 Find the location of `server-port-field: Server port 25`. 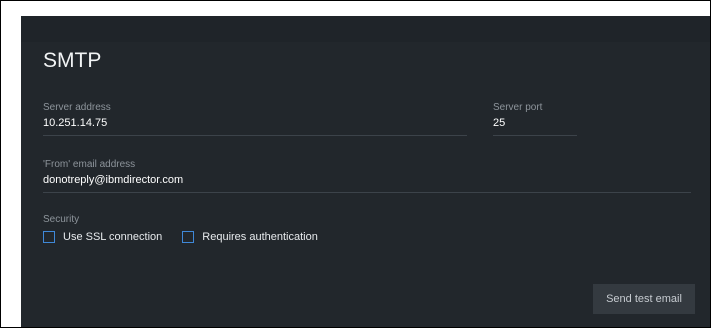

server-port-field: Server port 25 is located at coordinates (535, 119).